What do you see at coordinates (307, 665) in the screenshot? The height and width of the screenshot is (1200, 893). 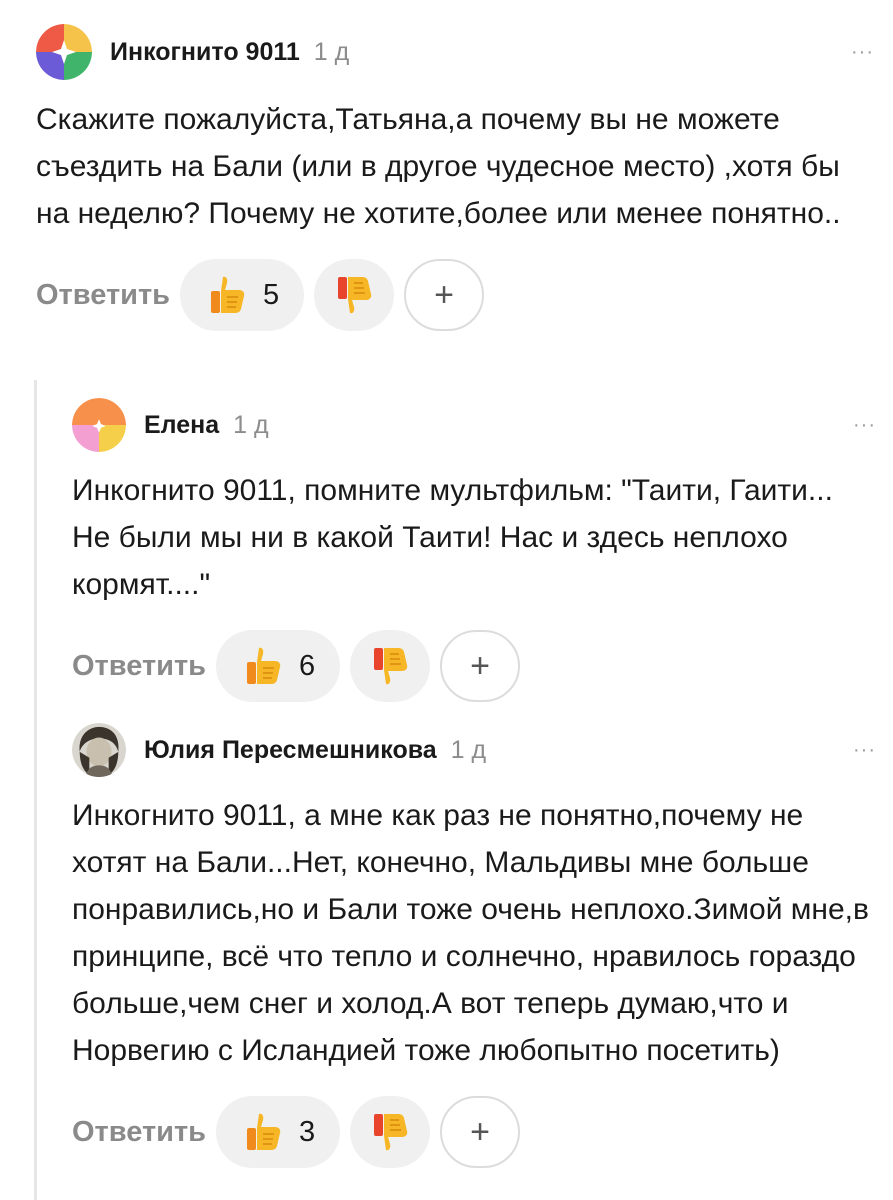 I see `like-count: 6` at bounding box center [307, 665].